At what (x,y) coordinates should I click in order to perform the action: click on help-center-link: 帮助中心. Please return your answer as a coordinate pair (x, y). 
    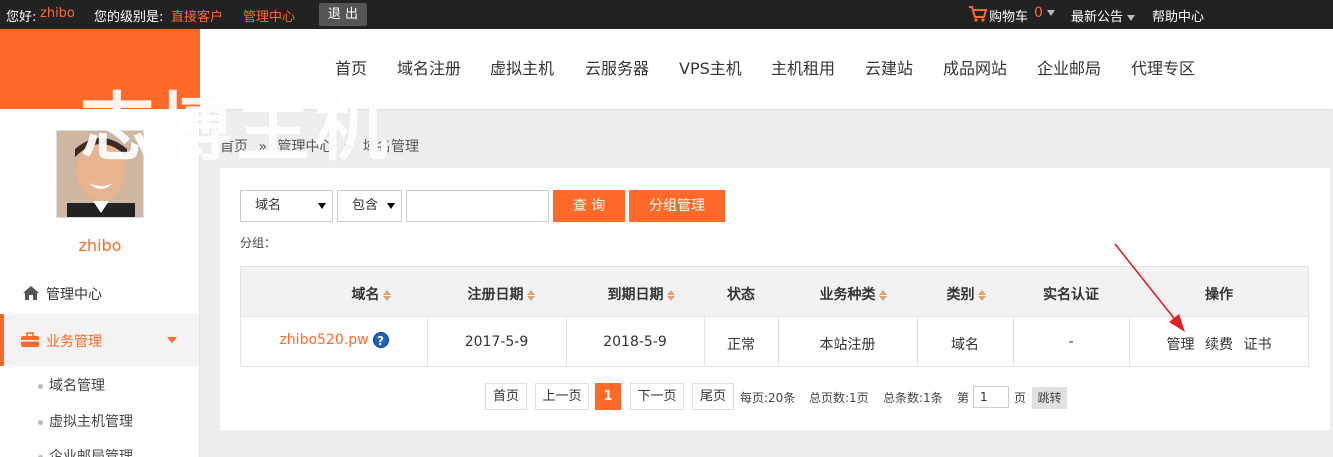
    Looking at the image, I should click on (1178, 15).